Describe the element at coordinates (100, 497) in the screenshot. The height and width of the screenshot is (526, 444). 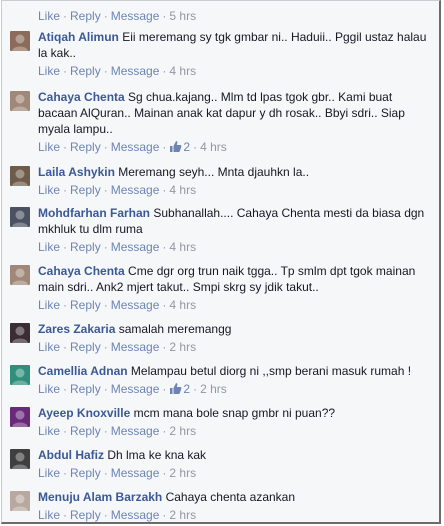
I see `comment-author: Menuju Alam Barzakh` at that location.